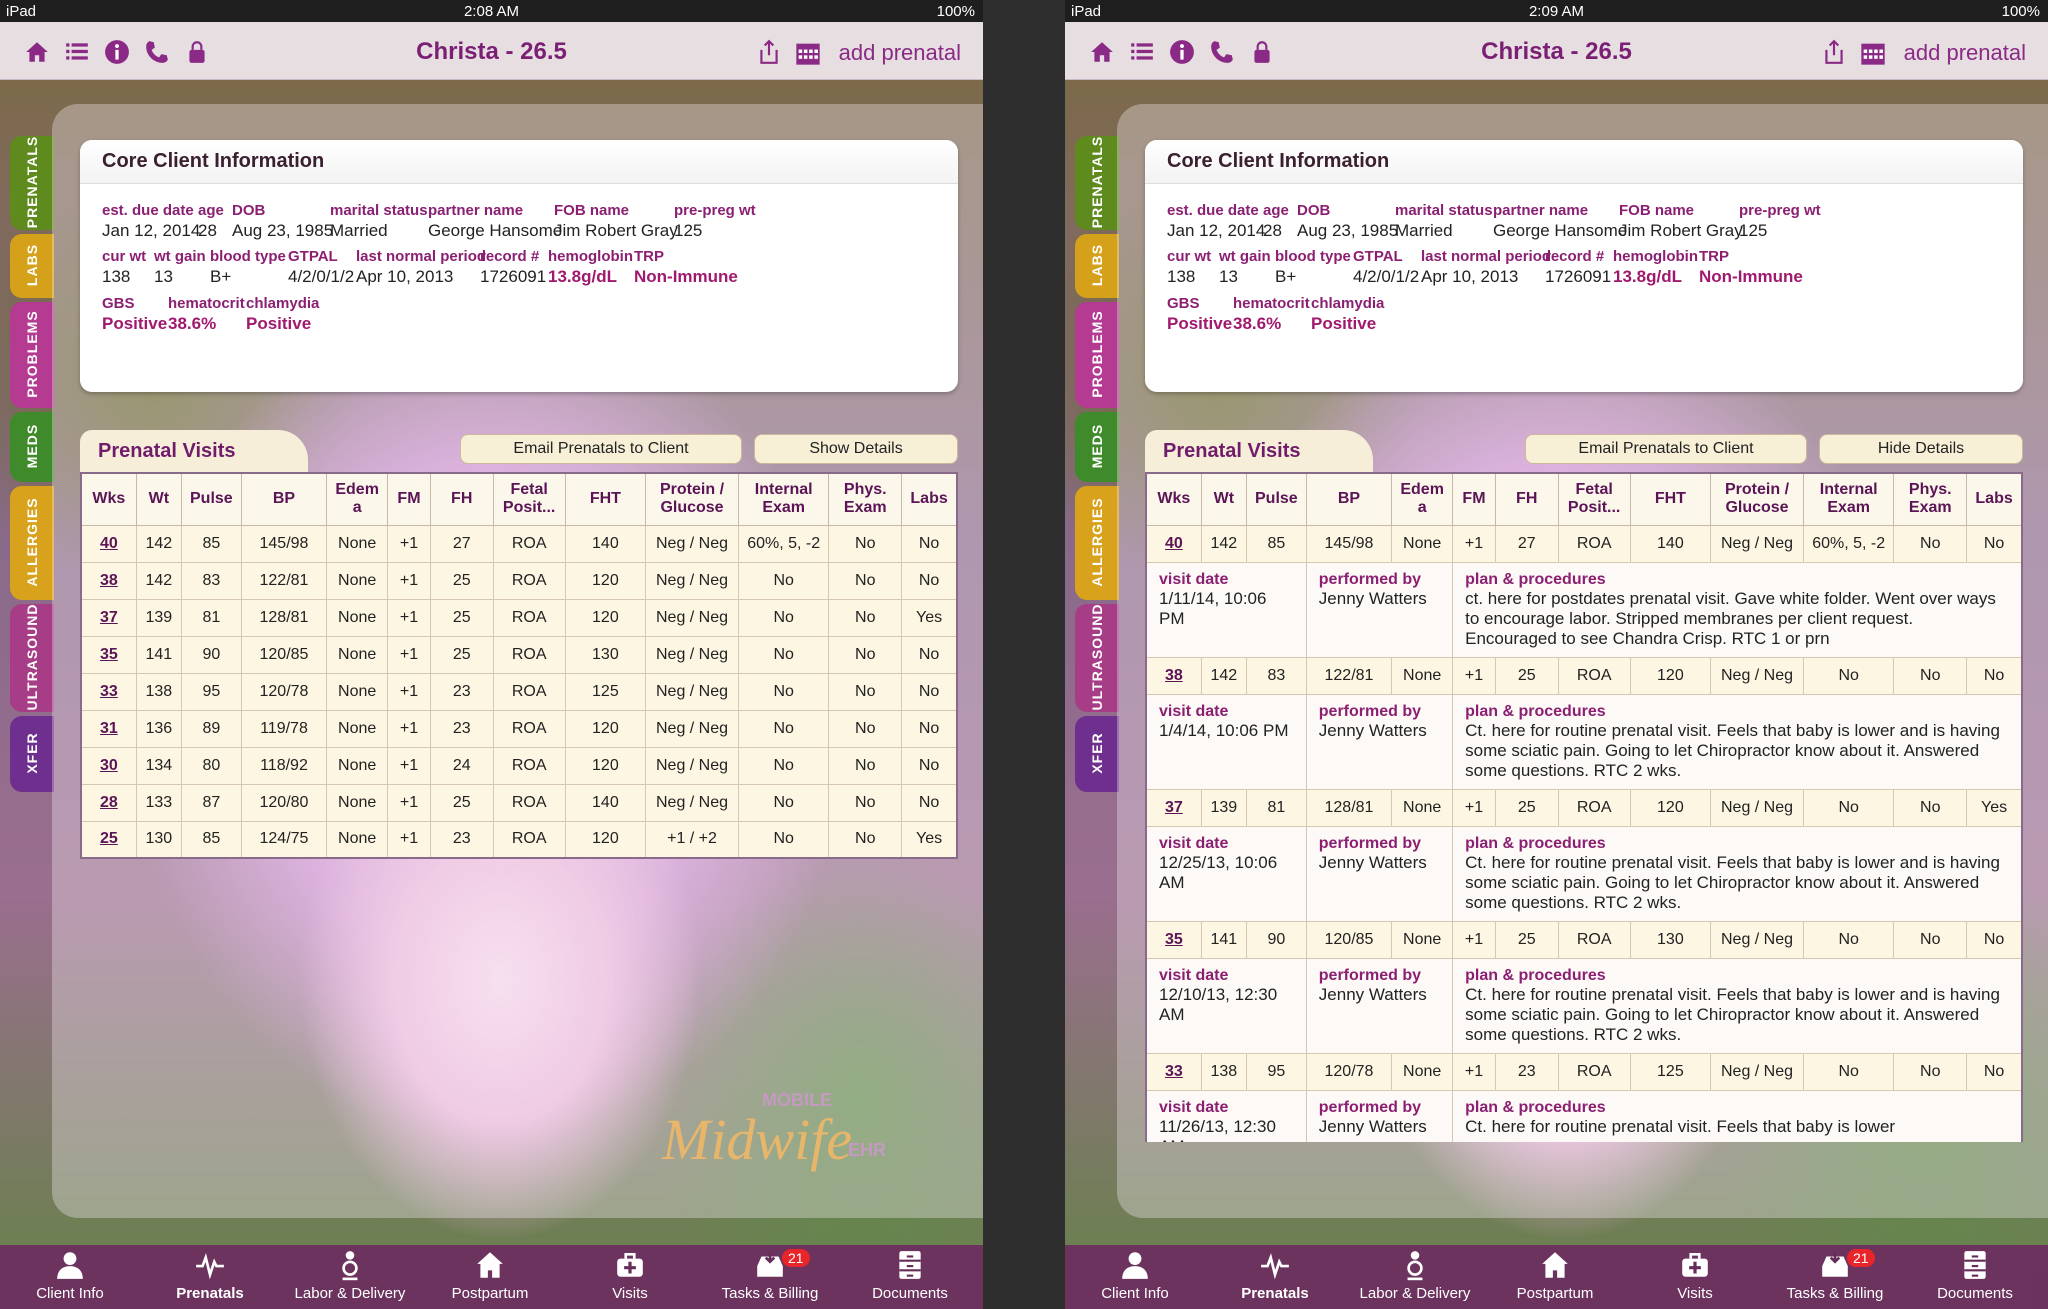 The image size is (2048, 1309). What do you see at coordinates (1556, 11) in the screenshot?
I see `status-bar: iPad 2:09 AM 100%` at bounding box center [1556, 11].